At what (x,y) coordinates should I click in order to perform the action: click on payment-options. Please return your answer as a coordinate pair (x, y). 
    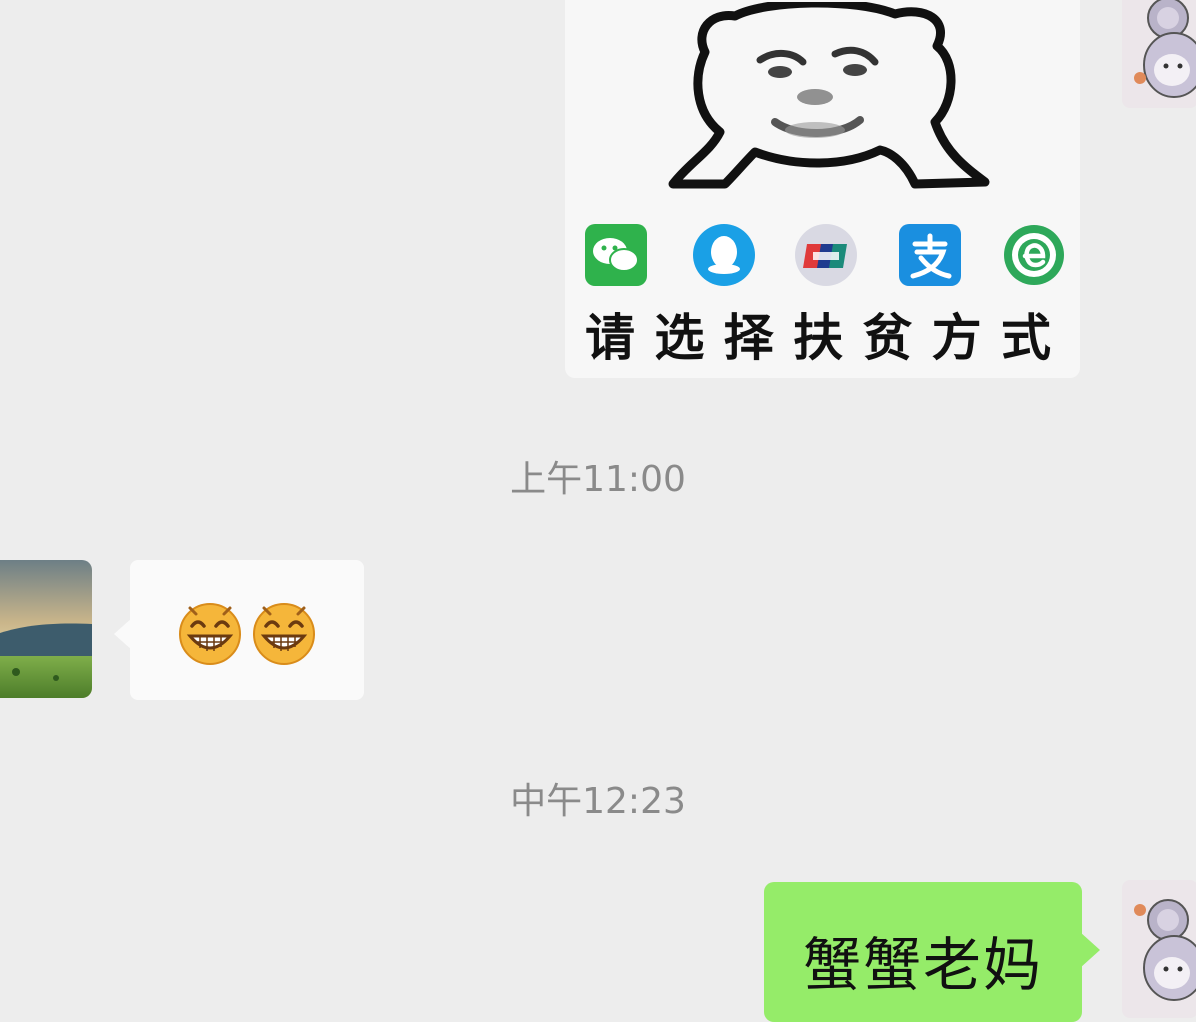
    Looking at the image, I should click on (828, 257).